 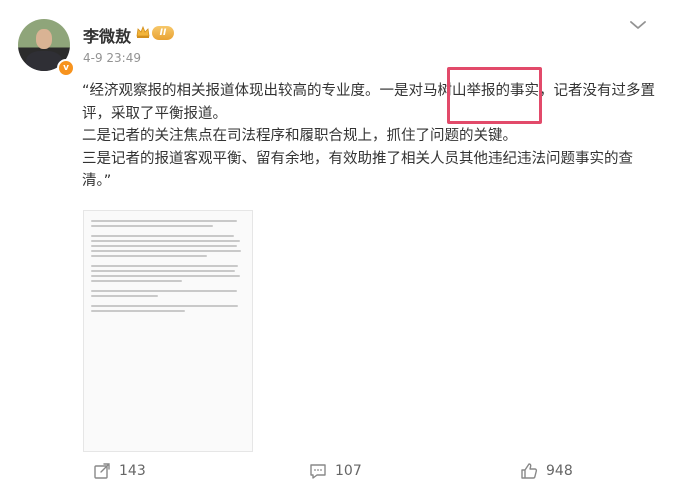 What do you see at coordinates (112, 58) in the screenshot?
I see `post-timestamp: 4-9 23:49` at bounding box center [112, 58].